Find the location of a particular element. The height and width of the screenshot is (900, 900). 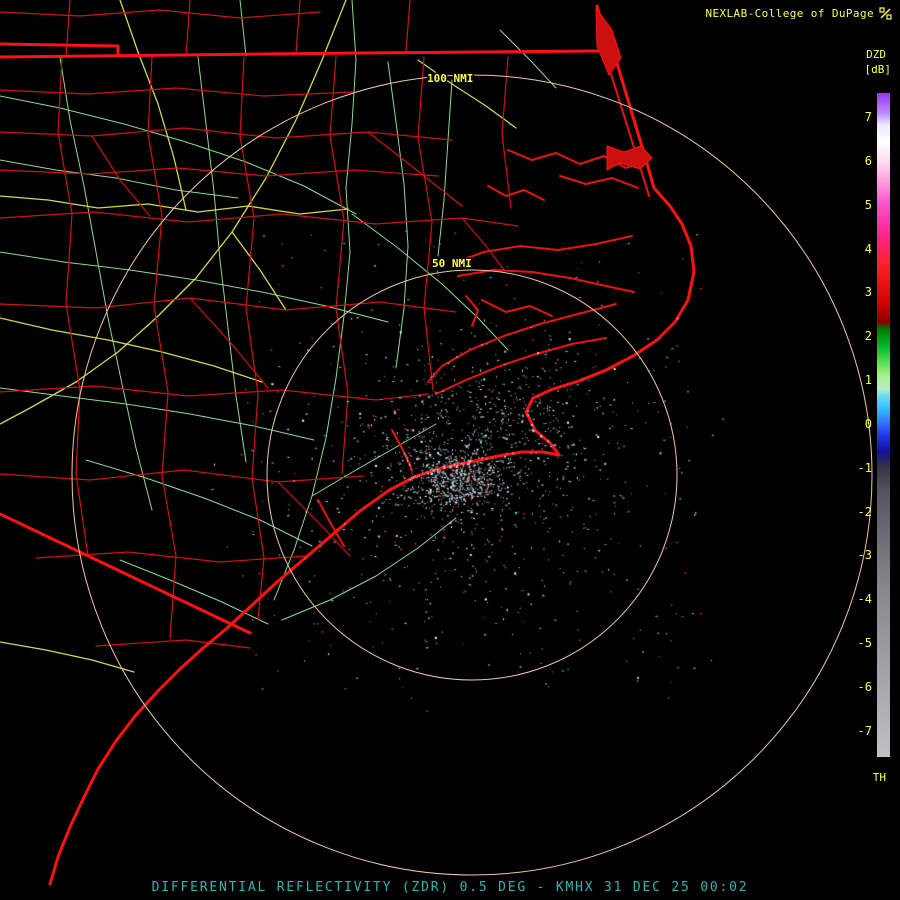

colorbar-title: DZD is located at coordinates (876, 54).